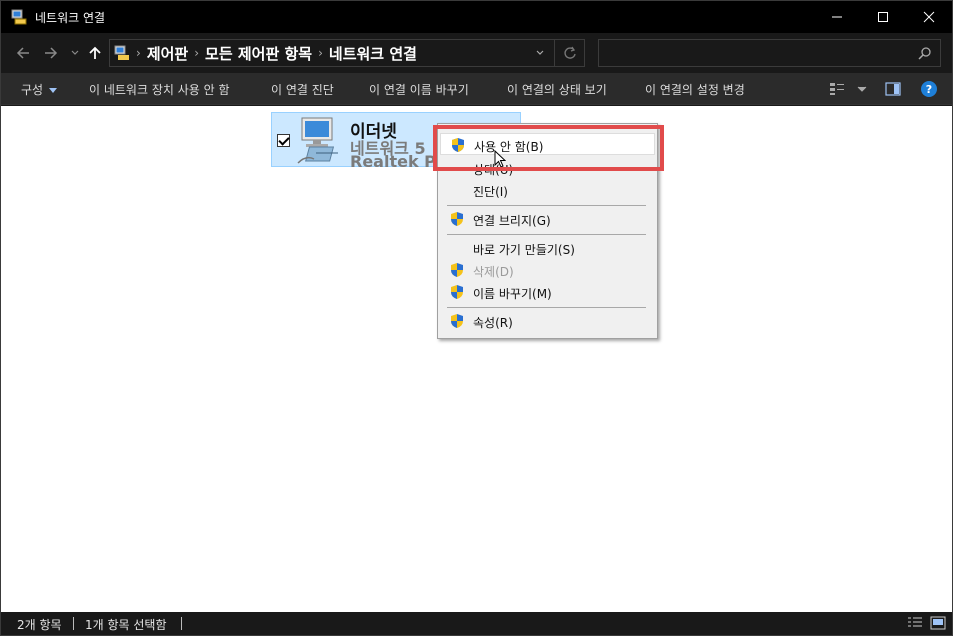  What do you see at coordinates (321, 141) in the screenshot?
I see `network-adapter-icon` at bounding box center [321, 141].